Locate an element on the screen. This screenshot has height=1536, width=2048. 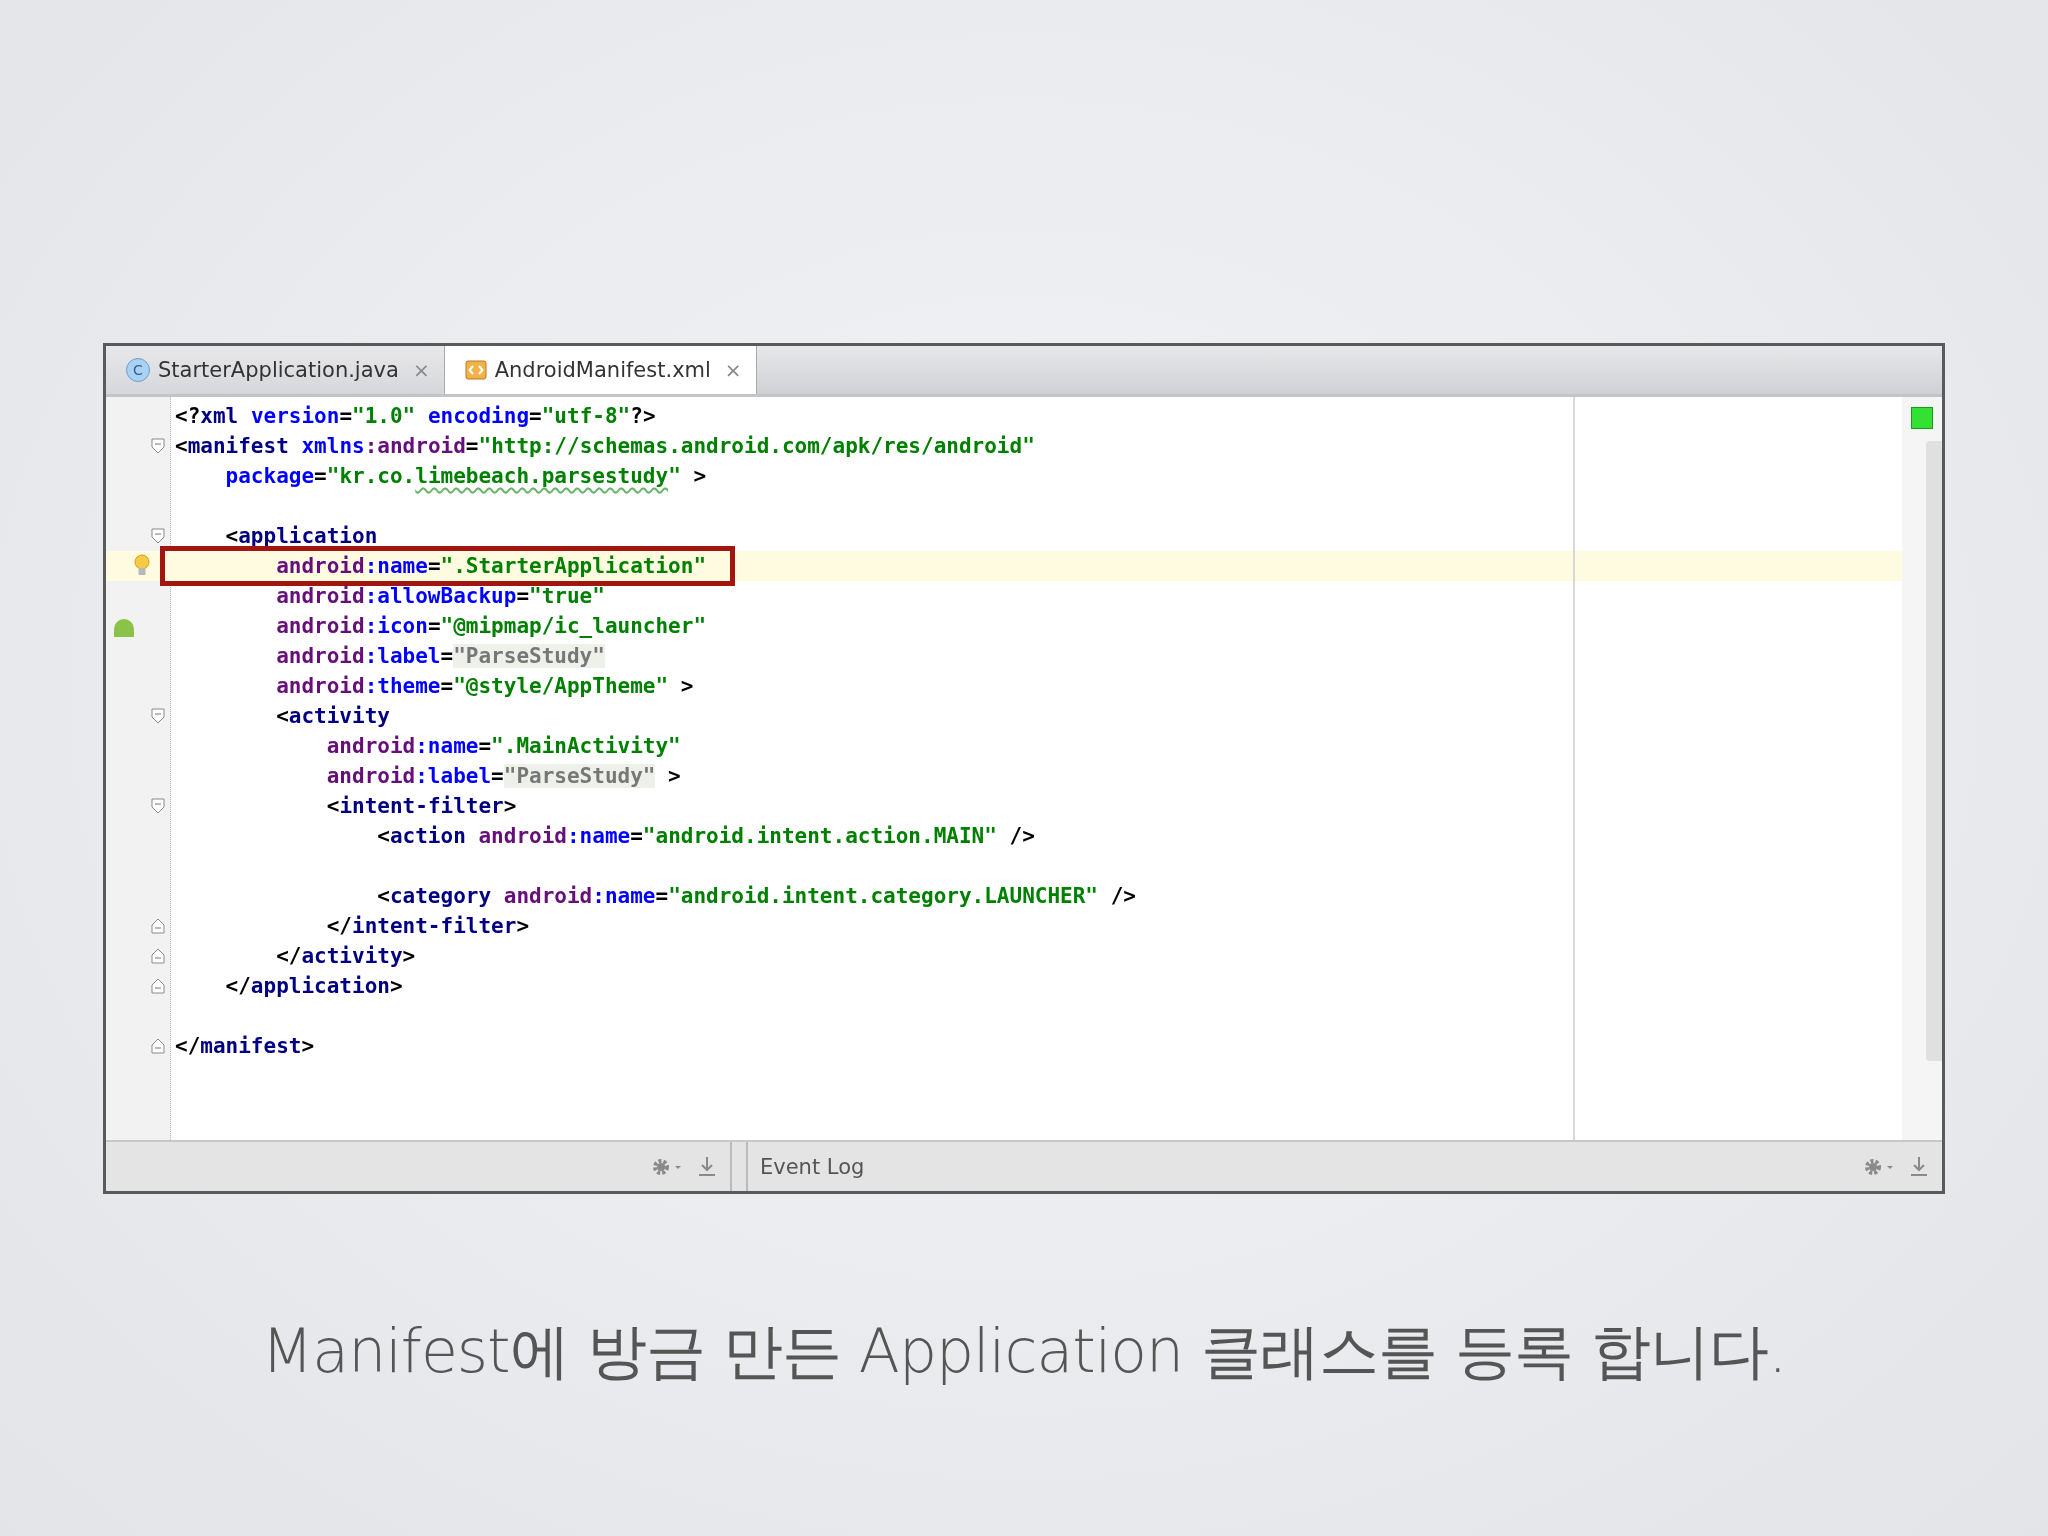
scrollbar is located at coordinates (1934, 751).